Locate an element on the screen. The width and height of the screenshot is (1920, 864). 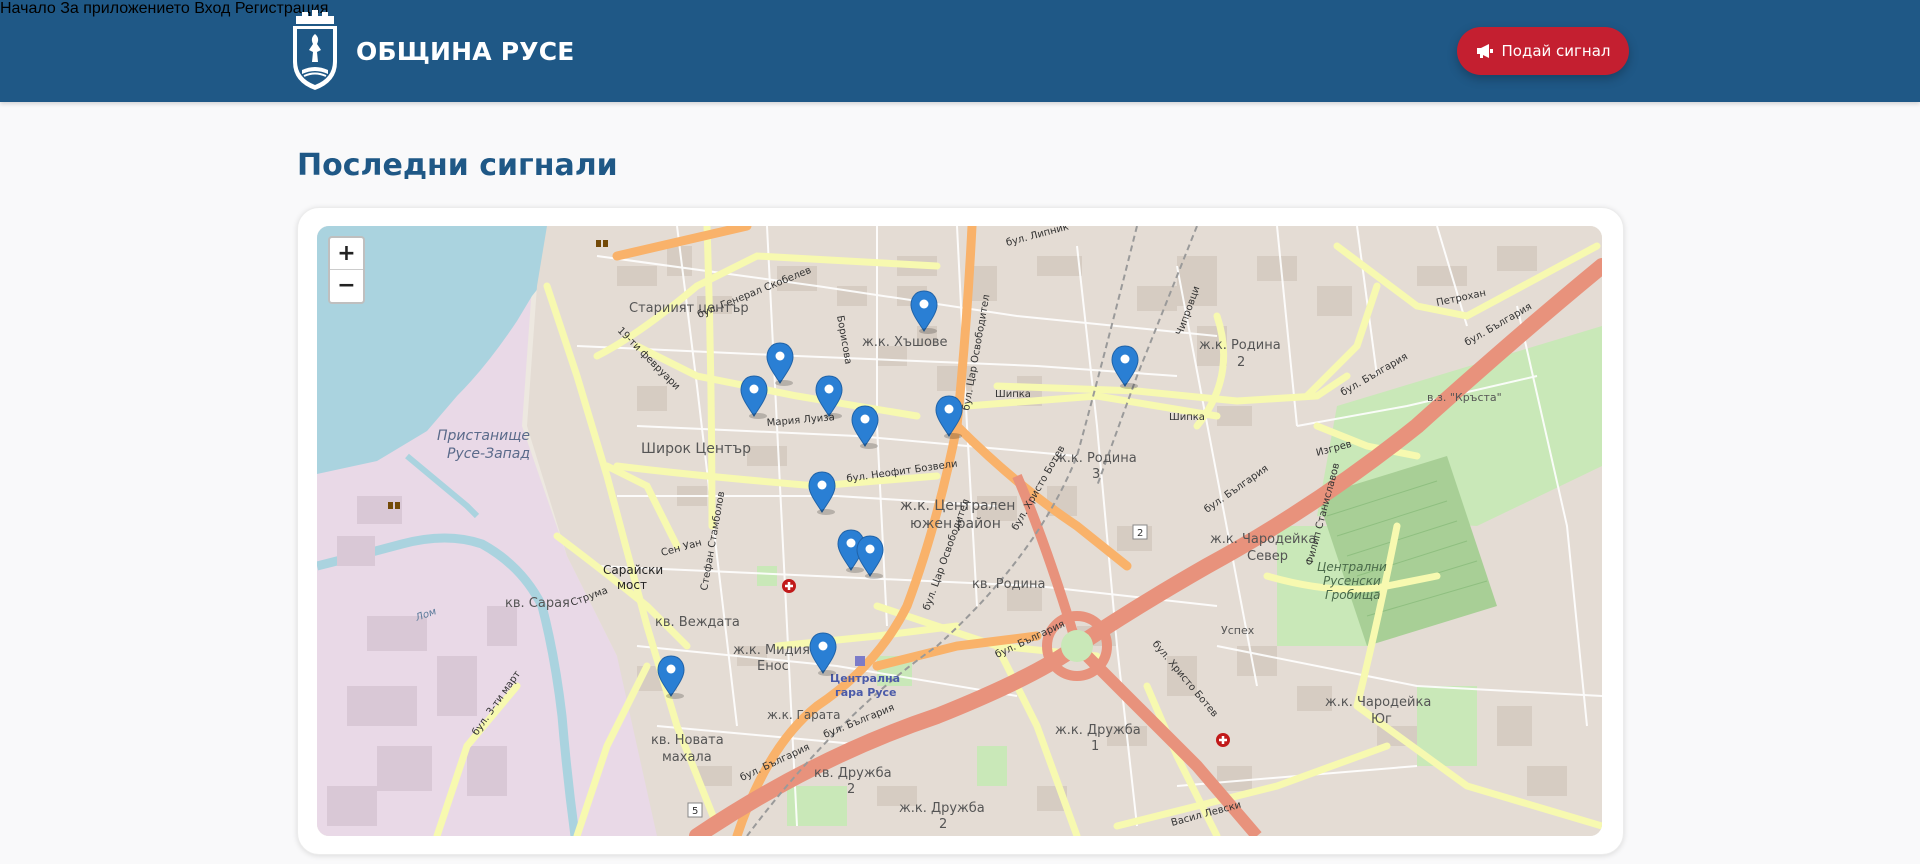
label-chardeyka-north: ж.к. Чародейка is located at coordinates (1263, 539).